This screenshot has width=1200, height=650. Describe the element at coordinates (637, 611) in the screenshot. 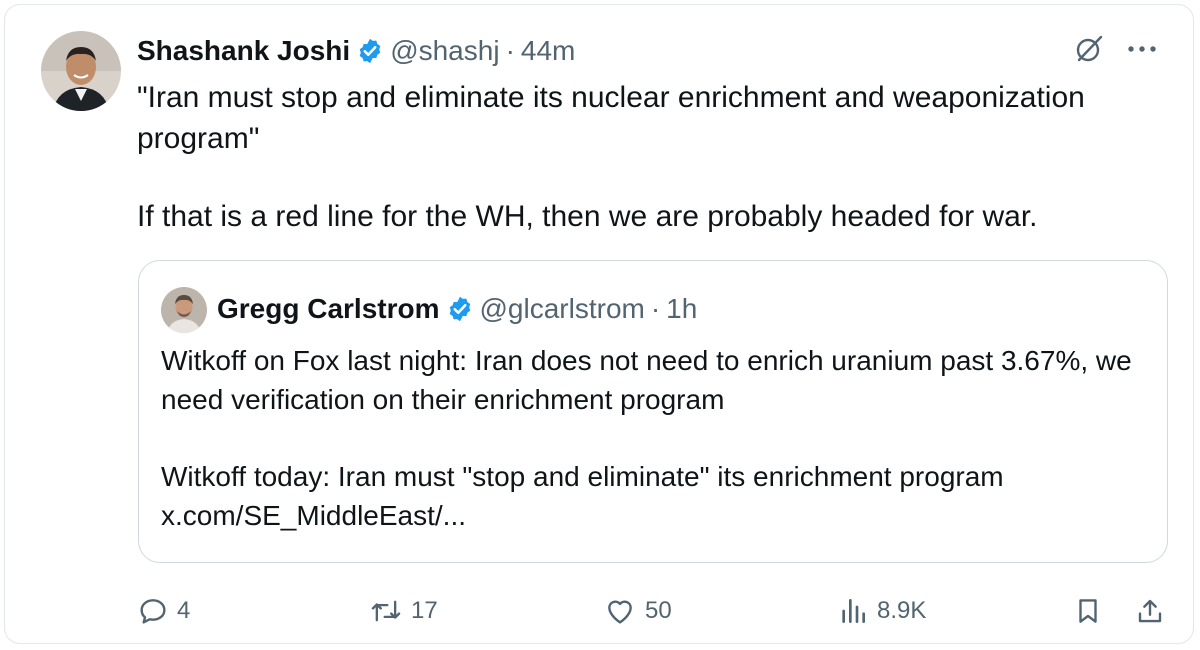

I see `like-button: 50` at that location.